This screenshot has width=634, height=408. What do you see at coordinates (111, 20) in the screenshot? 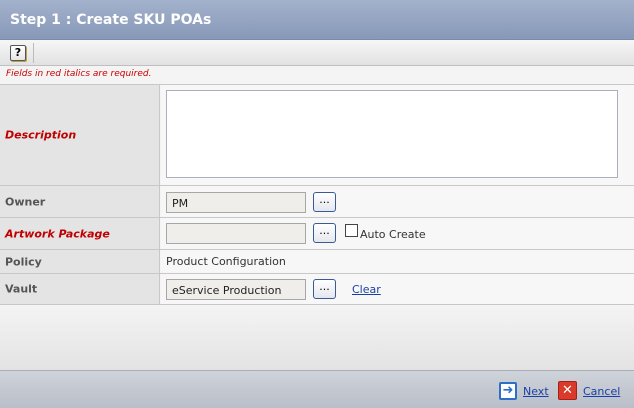
I see `page-title: Step 1 : Create SKU POAs` at bounding box center [111, 20].